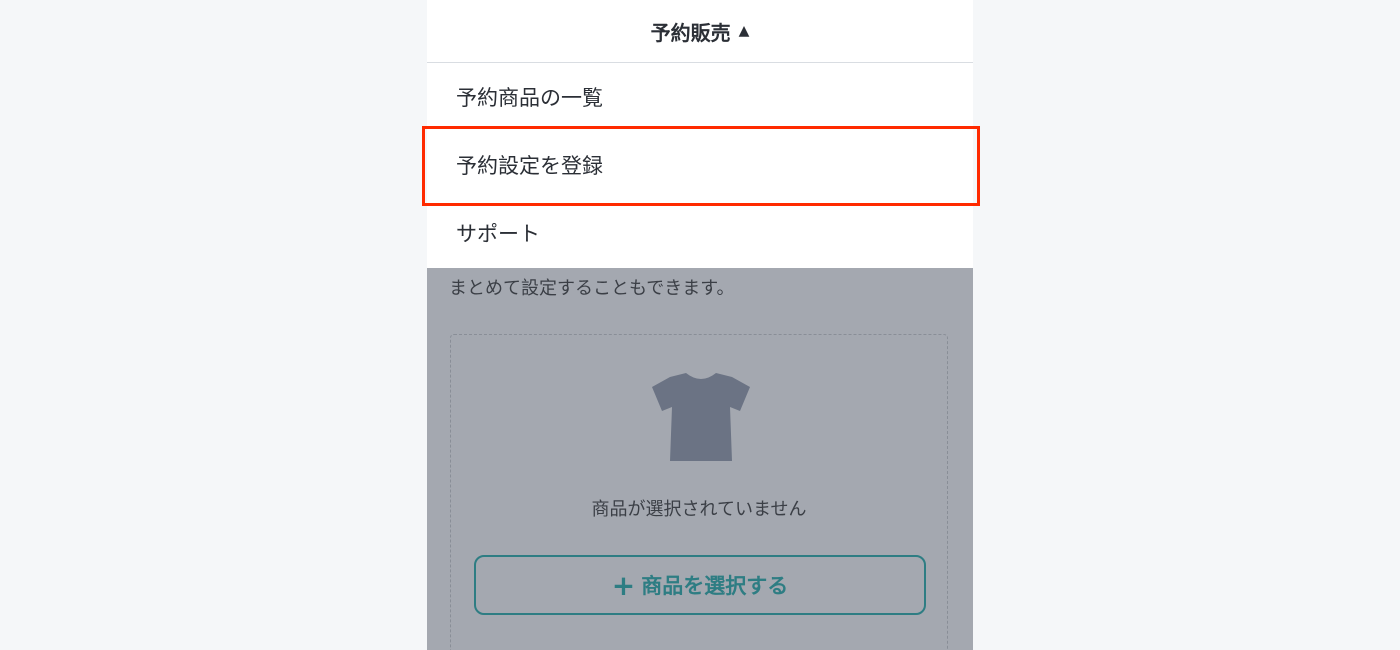 The image size is (1400, 650). What do you see at coordinates (529, 166) in the screenshot?
I see `menu-item-label: 予約設定を登録` at bounding box center [529, 166].